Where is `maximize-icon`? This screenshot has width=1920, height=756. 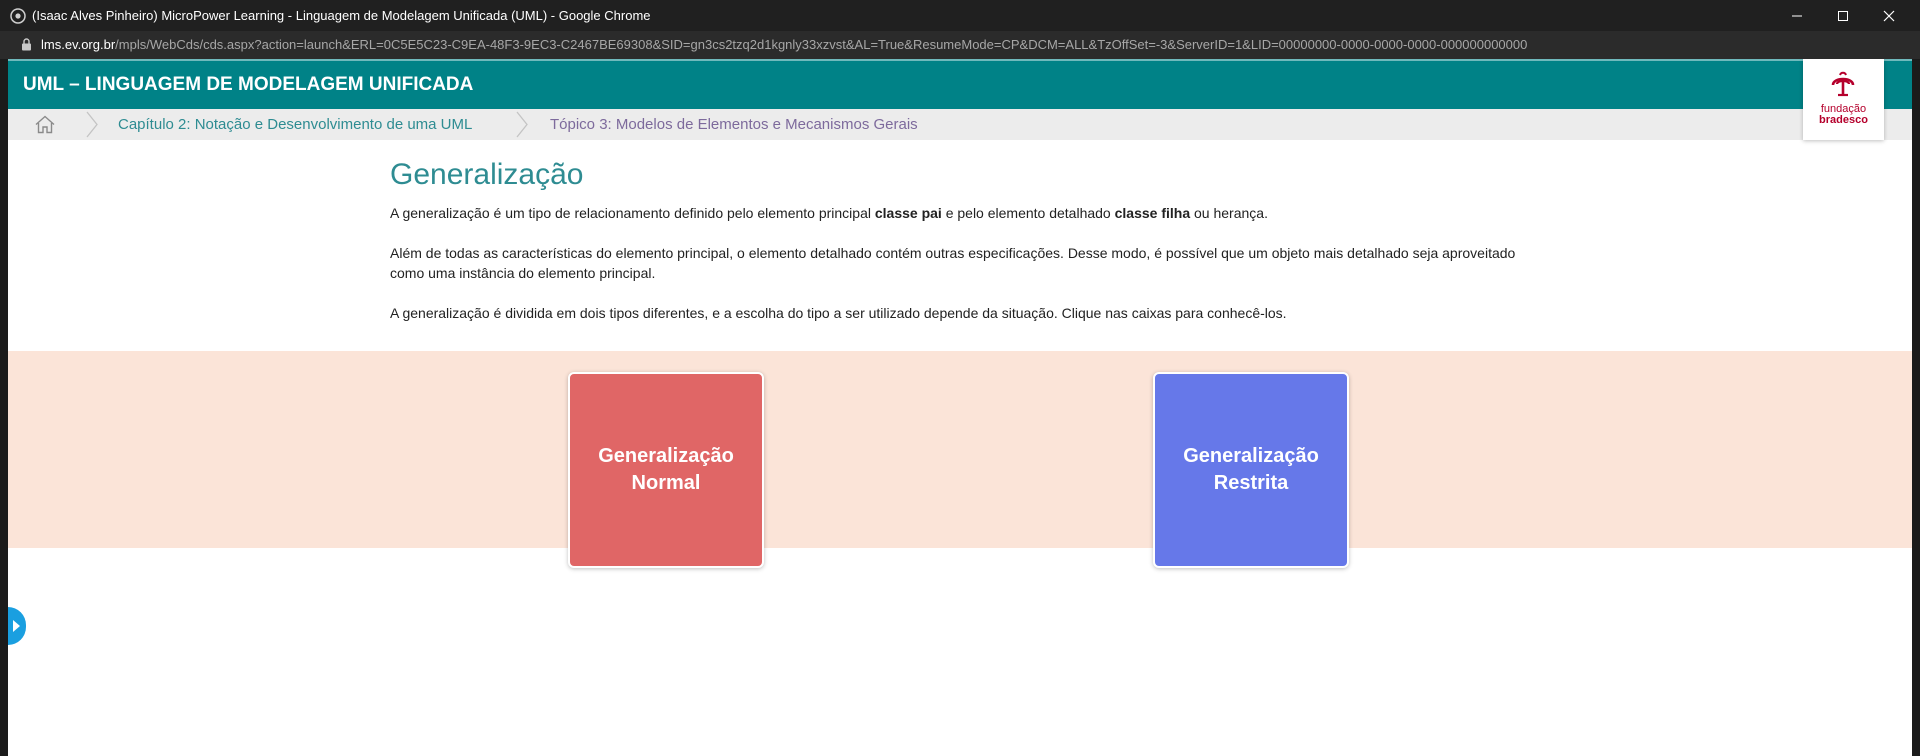
maximize-icon is located at coordinates (1843, 15).